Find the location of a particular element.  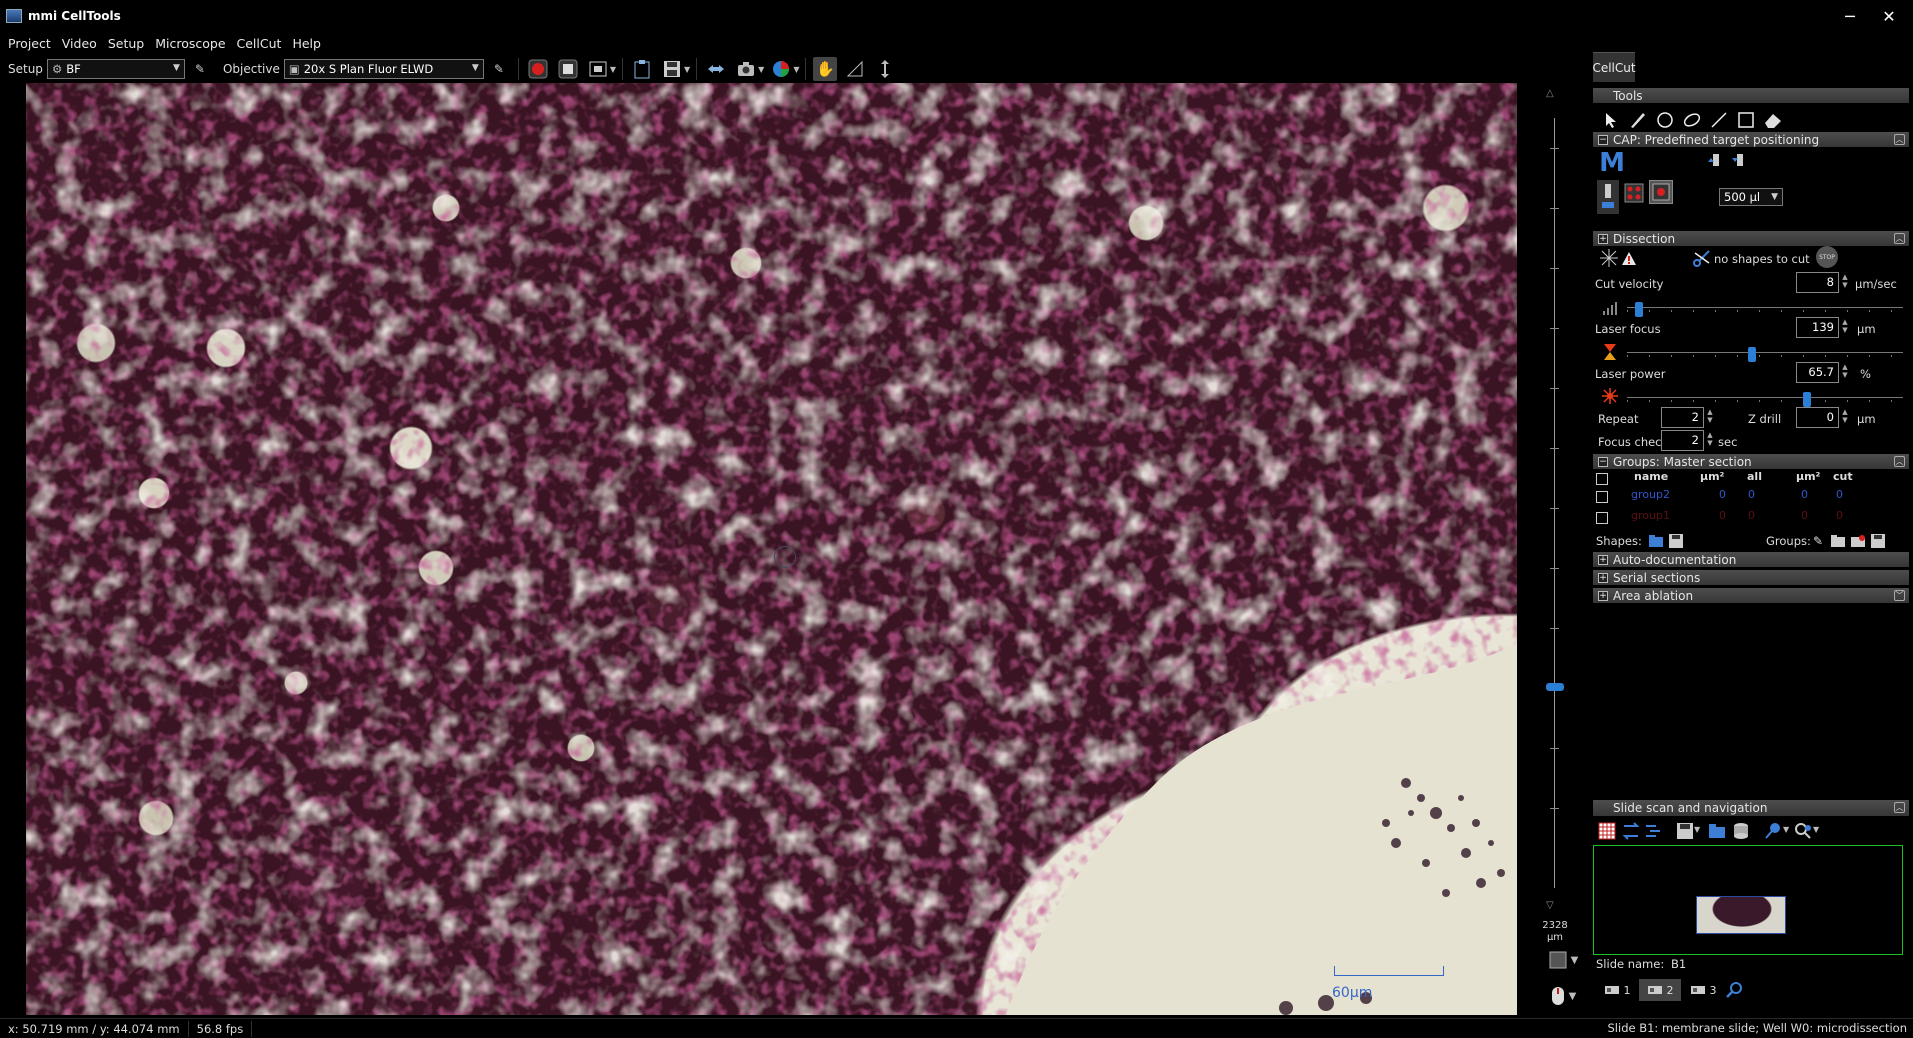

scissors-icon is located at coordinates (1702, 258).